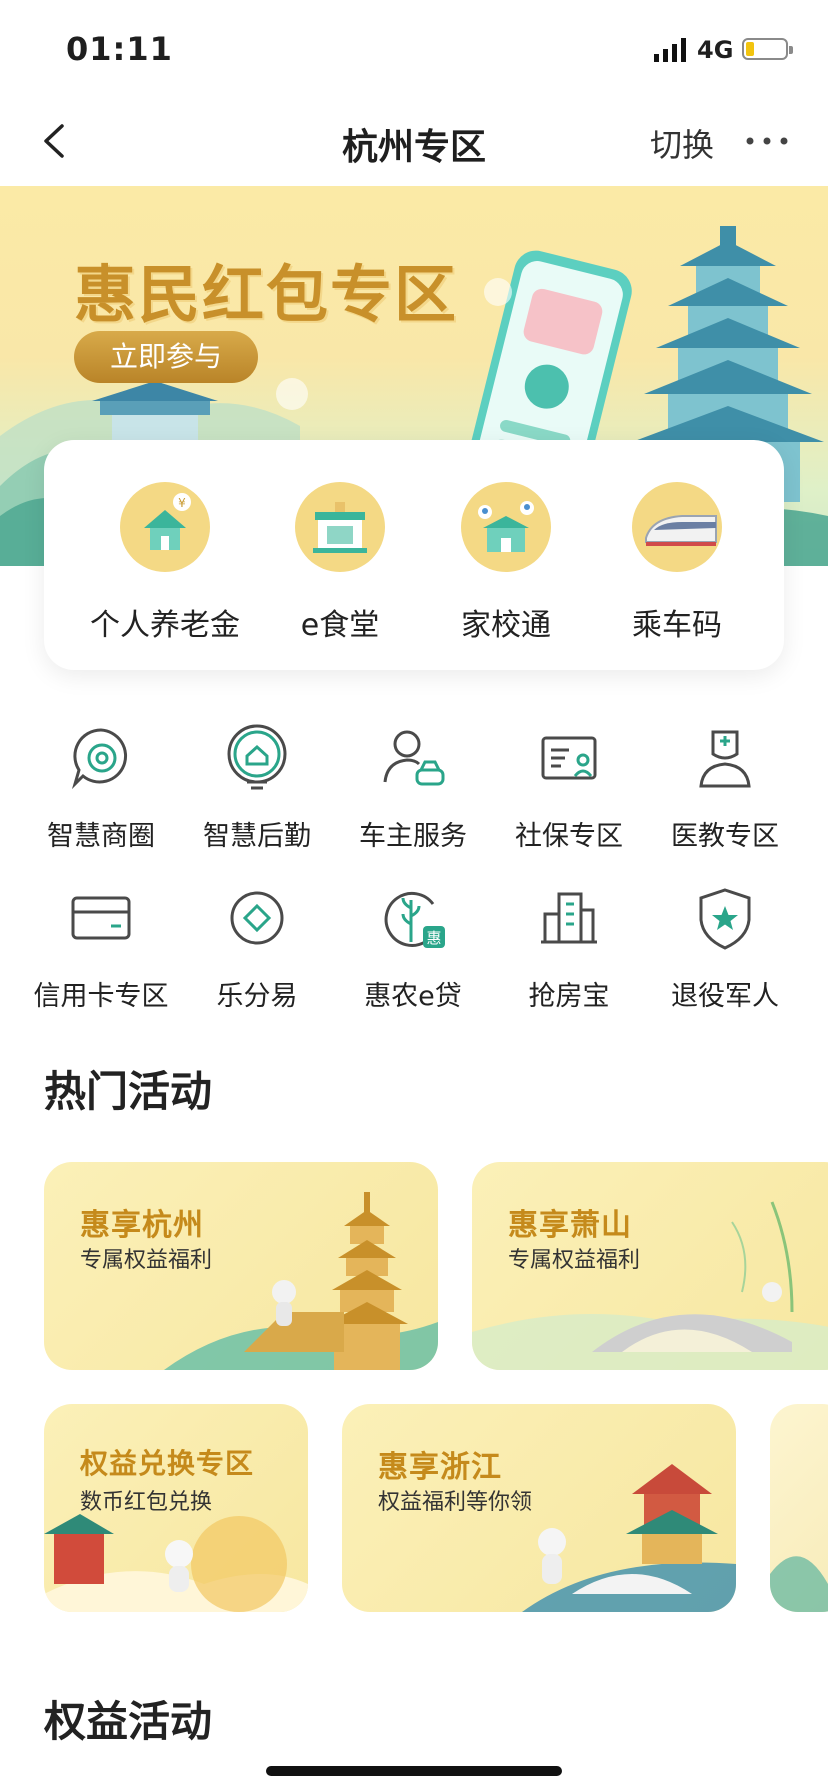 Image resolution: width=828 pixels, height=1792 pixels. What do you see at coordinates (257, 946) in the screenshot?
I see `service-lefenyi: 乐分易` at bounding box center [257, 946].